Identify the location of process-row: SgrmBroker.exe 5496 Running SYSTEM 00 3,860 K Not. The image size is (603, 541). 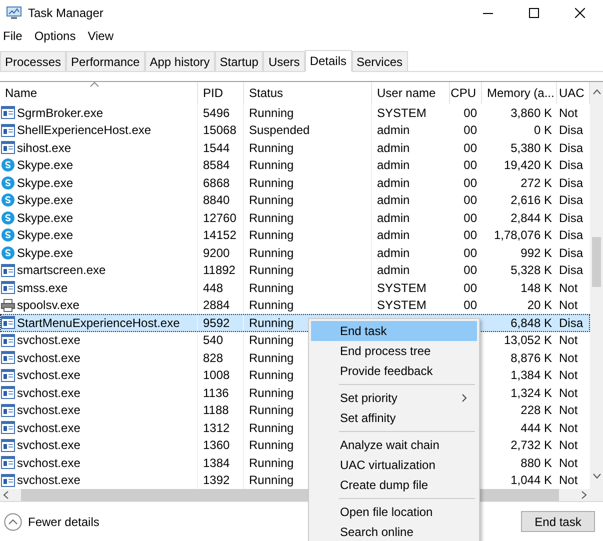
(295, 113).